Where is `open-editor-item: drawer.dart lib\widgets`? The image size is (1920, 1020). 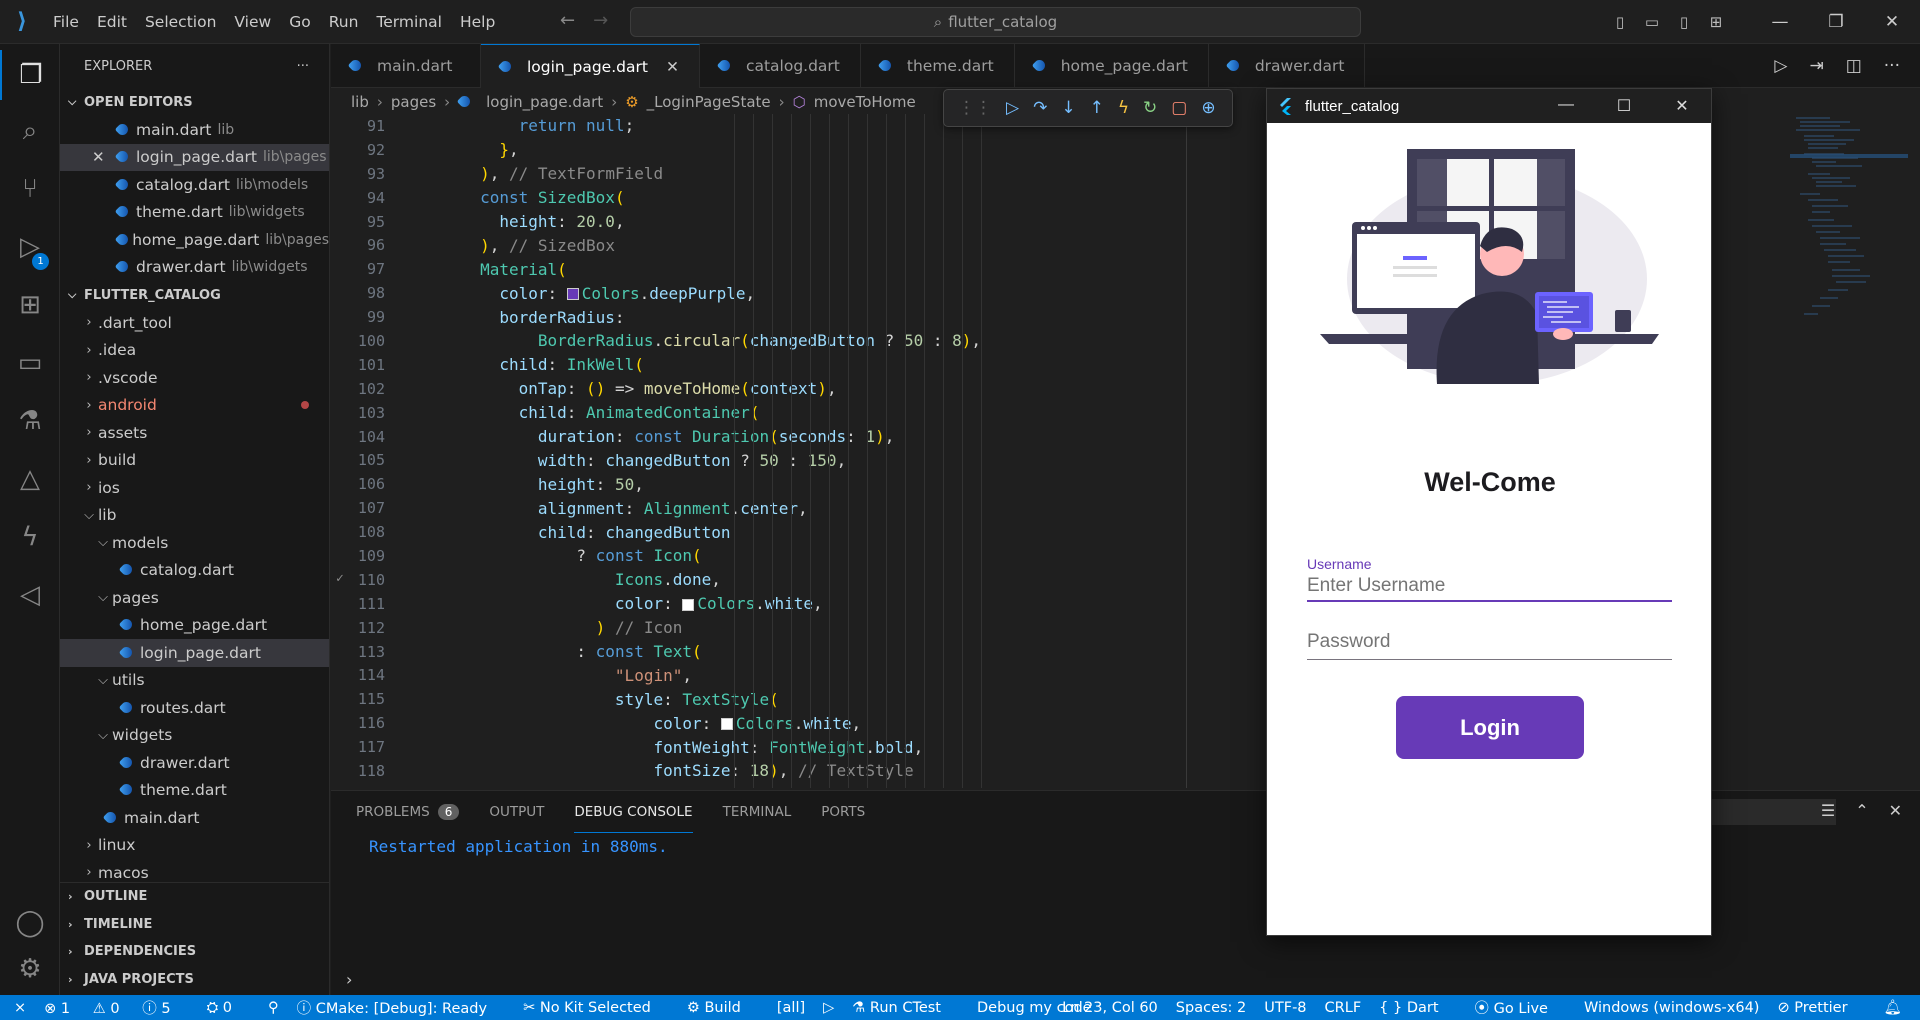 open-editor-item: drawer.dart lib\widgets is located at coordinates (194, 268).